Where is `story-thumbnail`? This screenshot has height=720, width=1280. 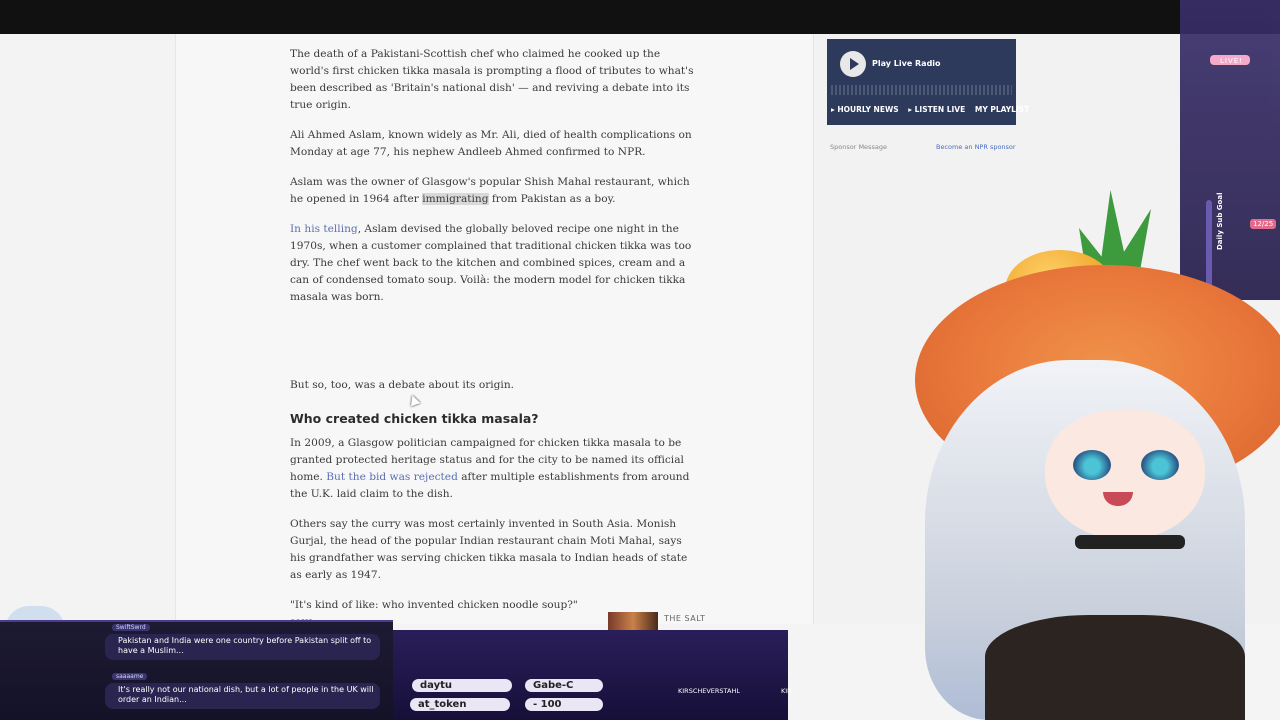
story-thumbnail is located at coordinates (633, 621).